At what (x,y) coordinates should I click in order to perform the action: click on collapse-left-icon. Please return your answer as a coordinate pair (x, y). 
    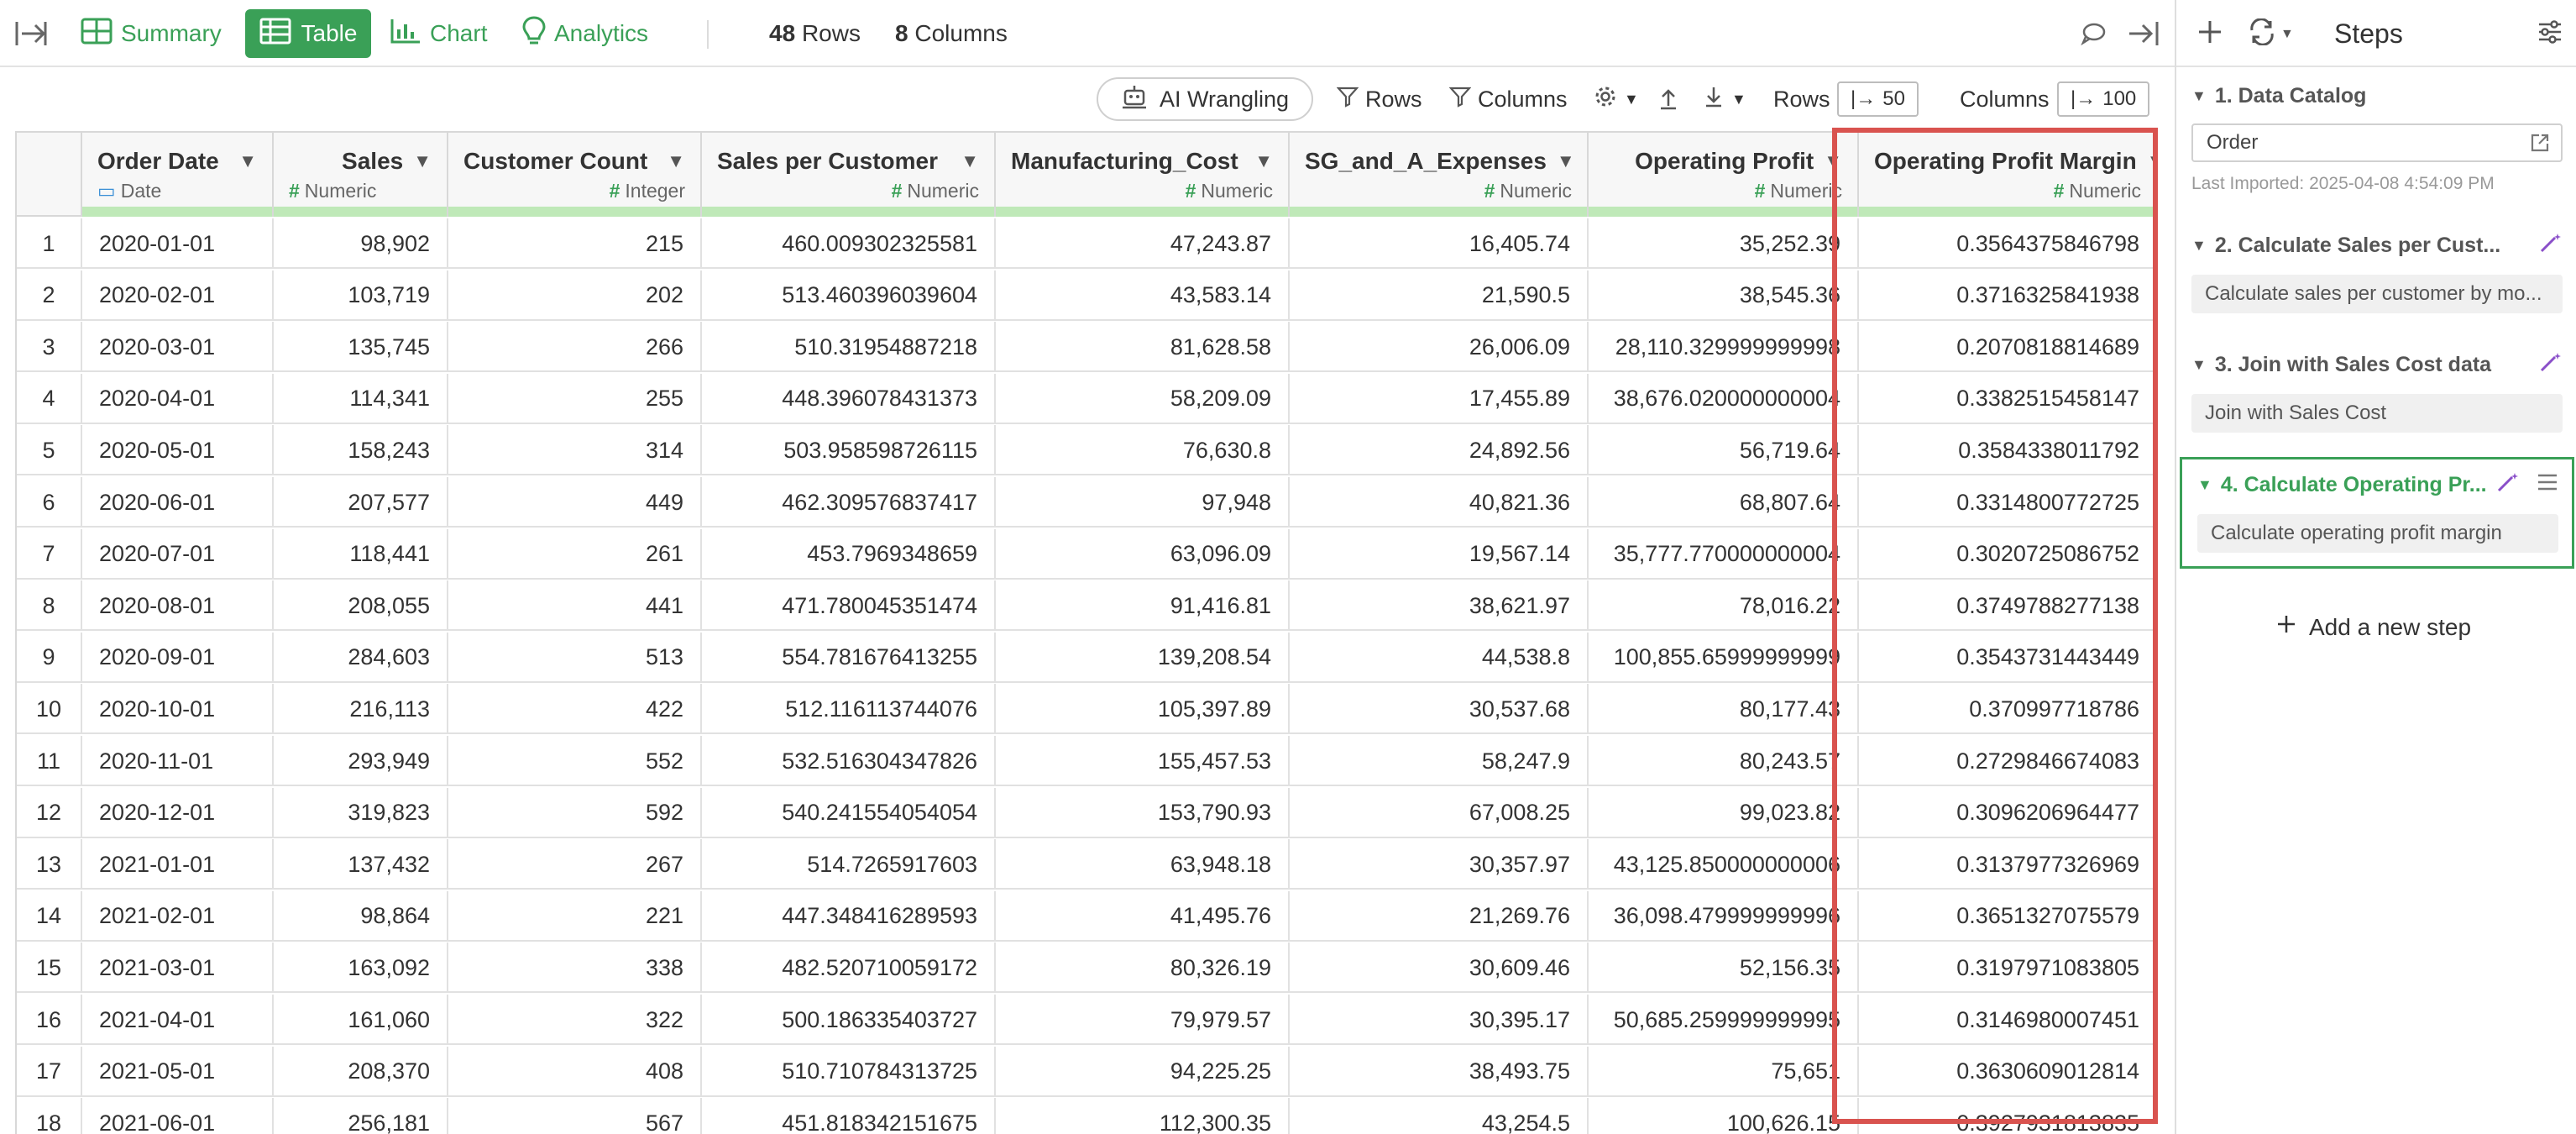
    Looking at the image, I should click on (31, 33).